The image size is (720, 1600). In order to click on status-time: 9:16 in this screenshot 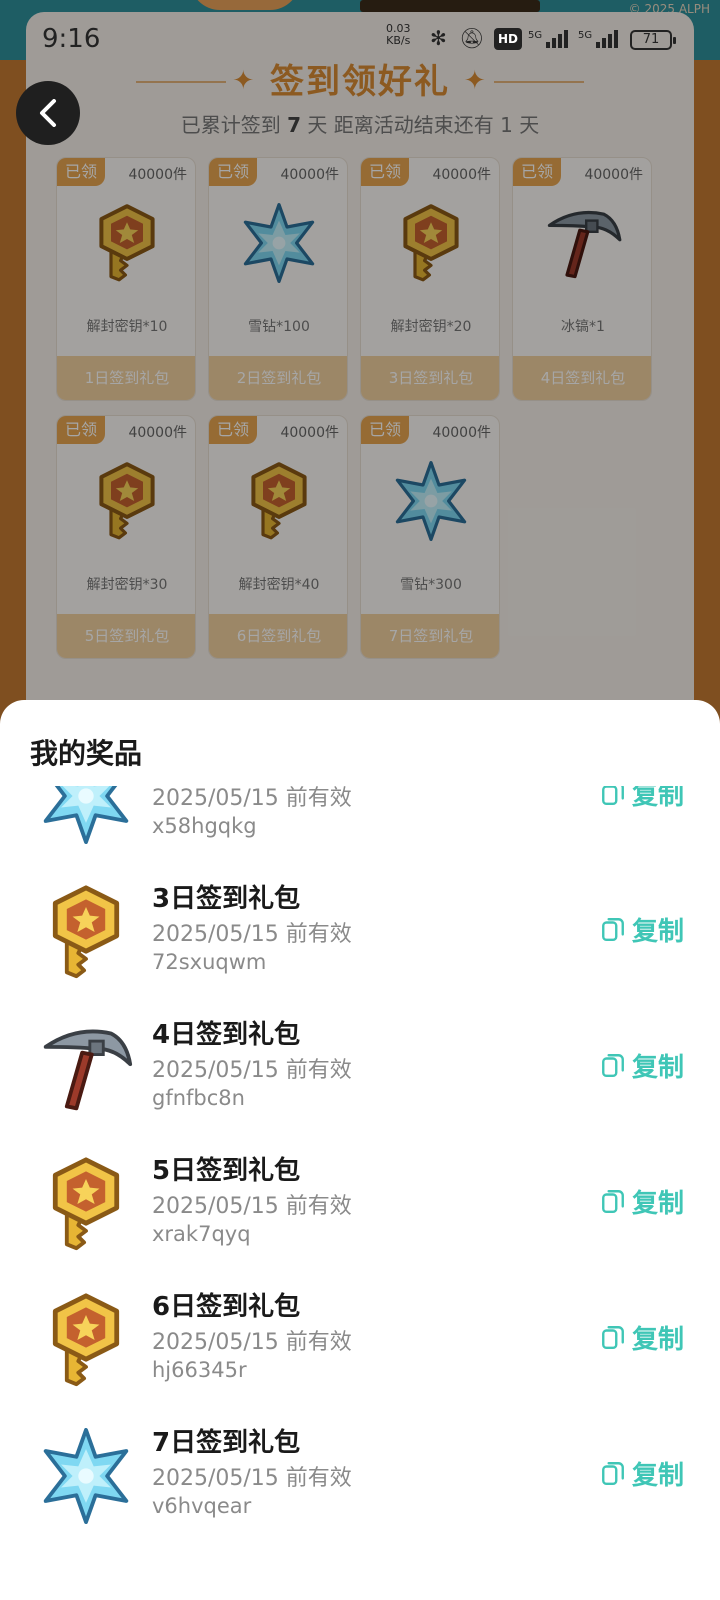, I will do `click(71, 39)`.